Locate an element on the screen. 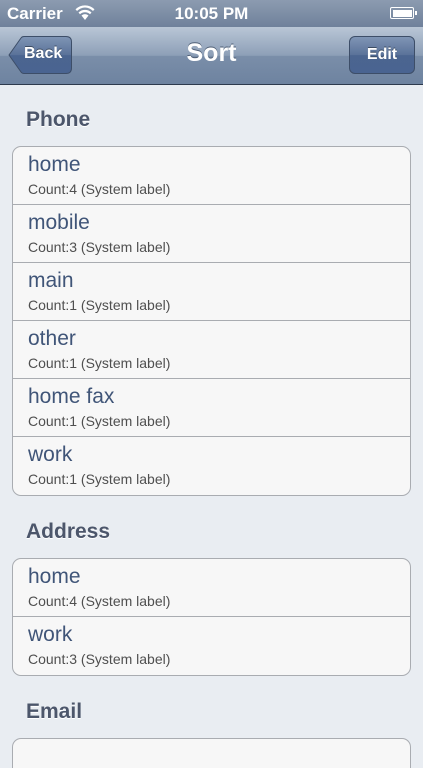 This screenshot has height=768, width=423. status-bar: Carrier 10:05 PM is located at coordinates (211, 13).